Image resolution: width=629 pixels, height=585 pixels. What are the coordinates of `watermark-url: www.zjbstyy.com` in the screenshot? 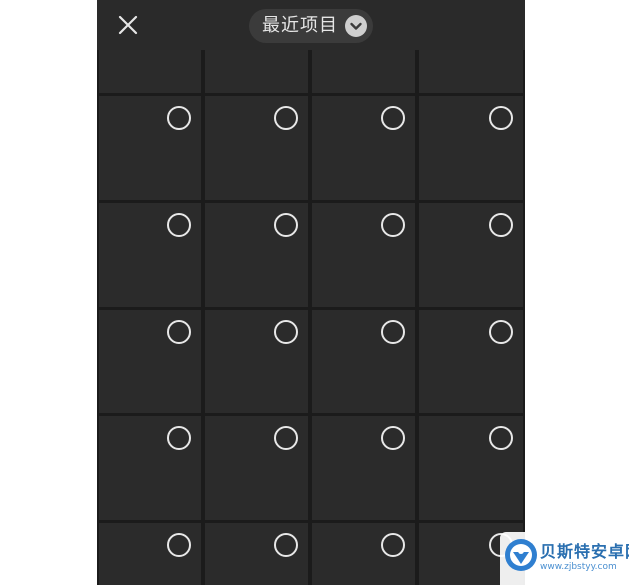 It's located at (578, 567).